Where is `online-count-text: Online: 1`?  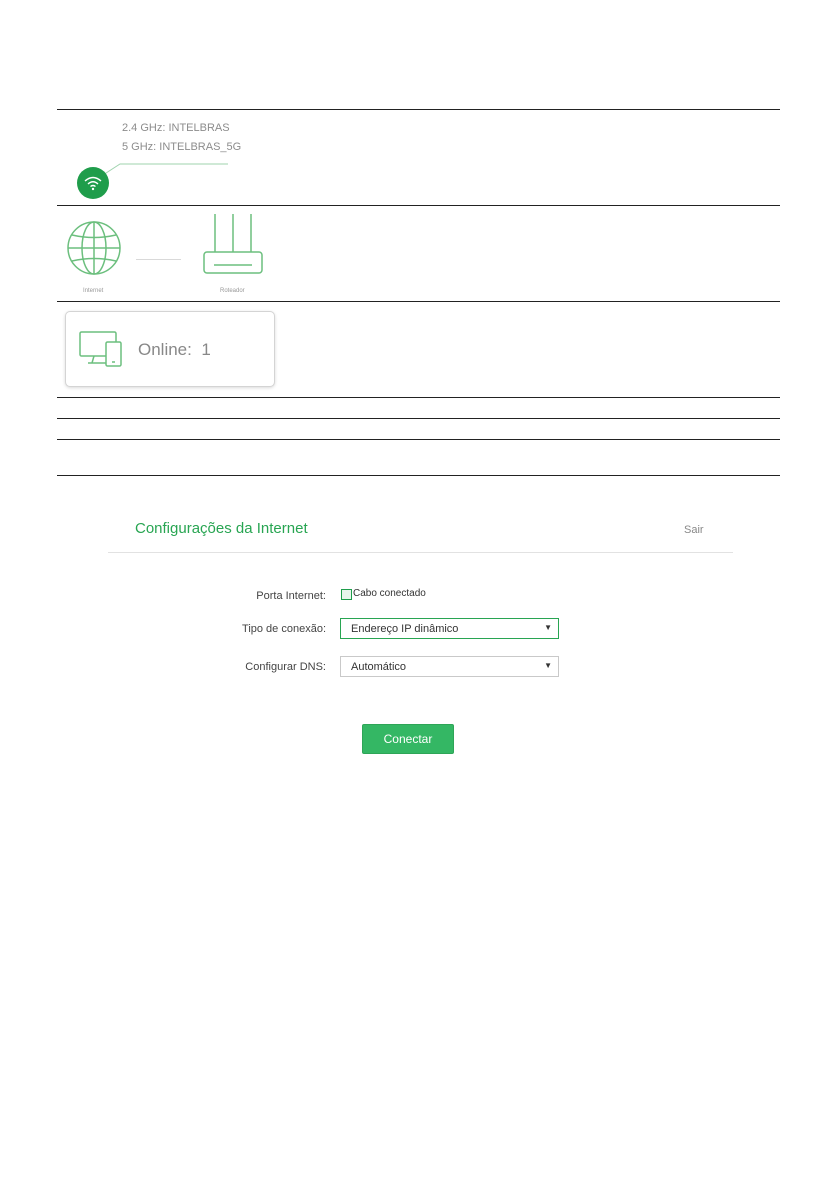 online-count-text: Online: 1 is located at coordinates (174, 350).